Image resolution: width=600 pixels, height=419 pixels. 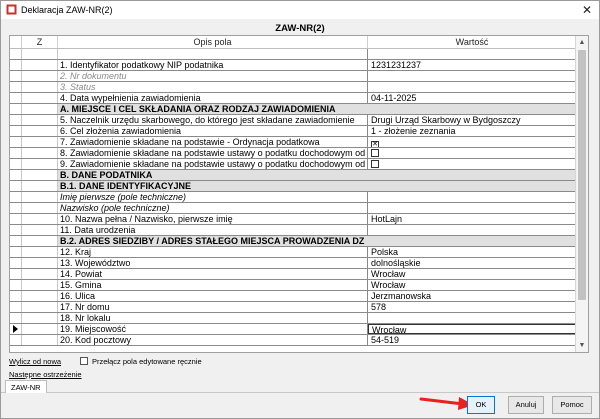 What do you see at coordinates (26, 386) in the screenshot?
I see `tab-zaw-nr: ZAW-NR` at bounding box center [26, 386].